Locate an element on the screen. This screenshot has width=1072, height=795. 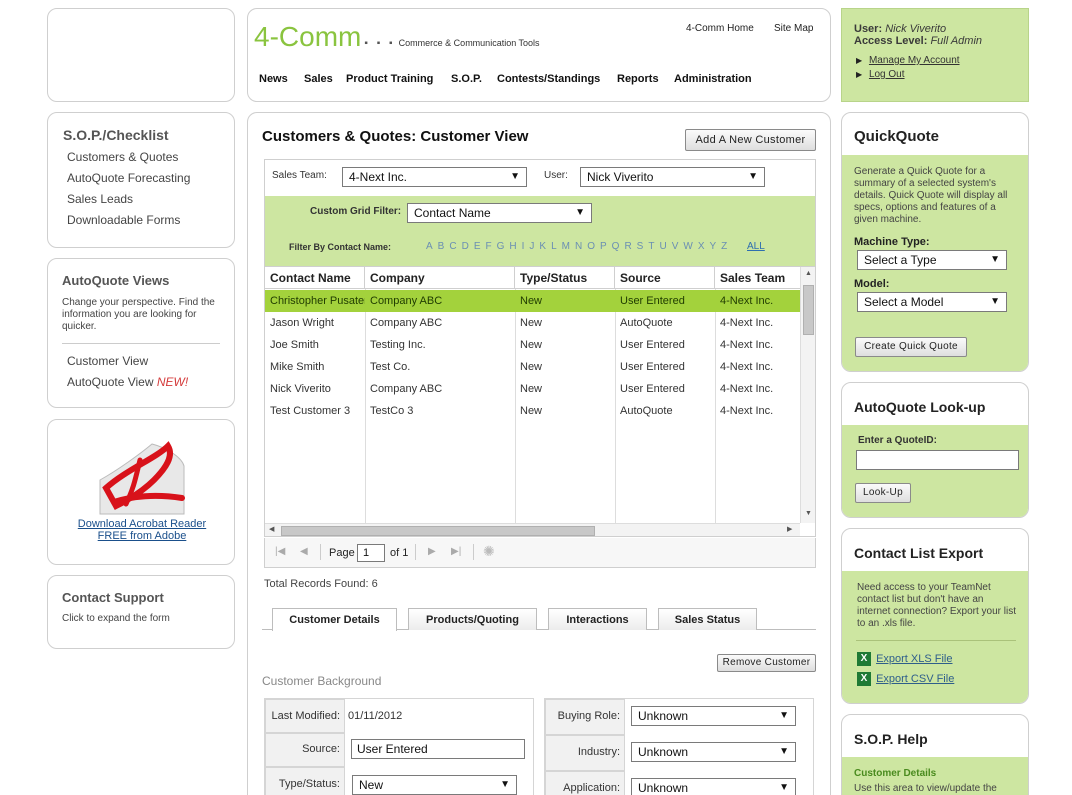
export-csv-row: X Export CSV File is located at coordinates (905, 679).